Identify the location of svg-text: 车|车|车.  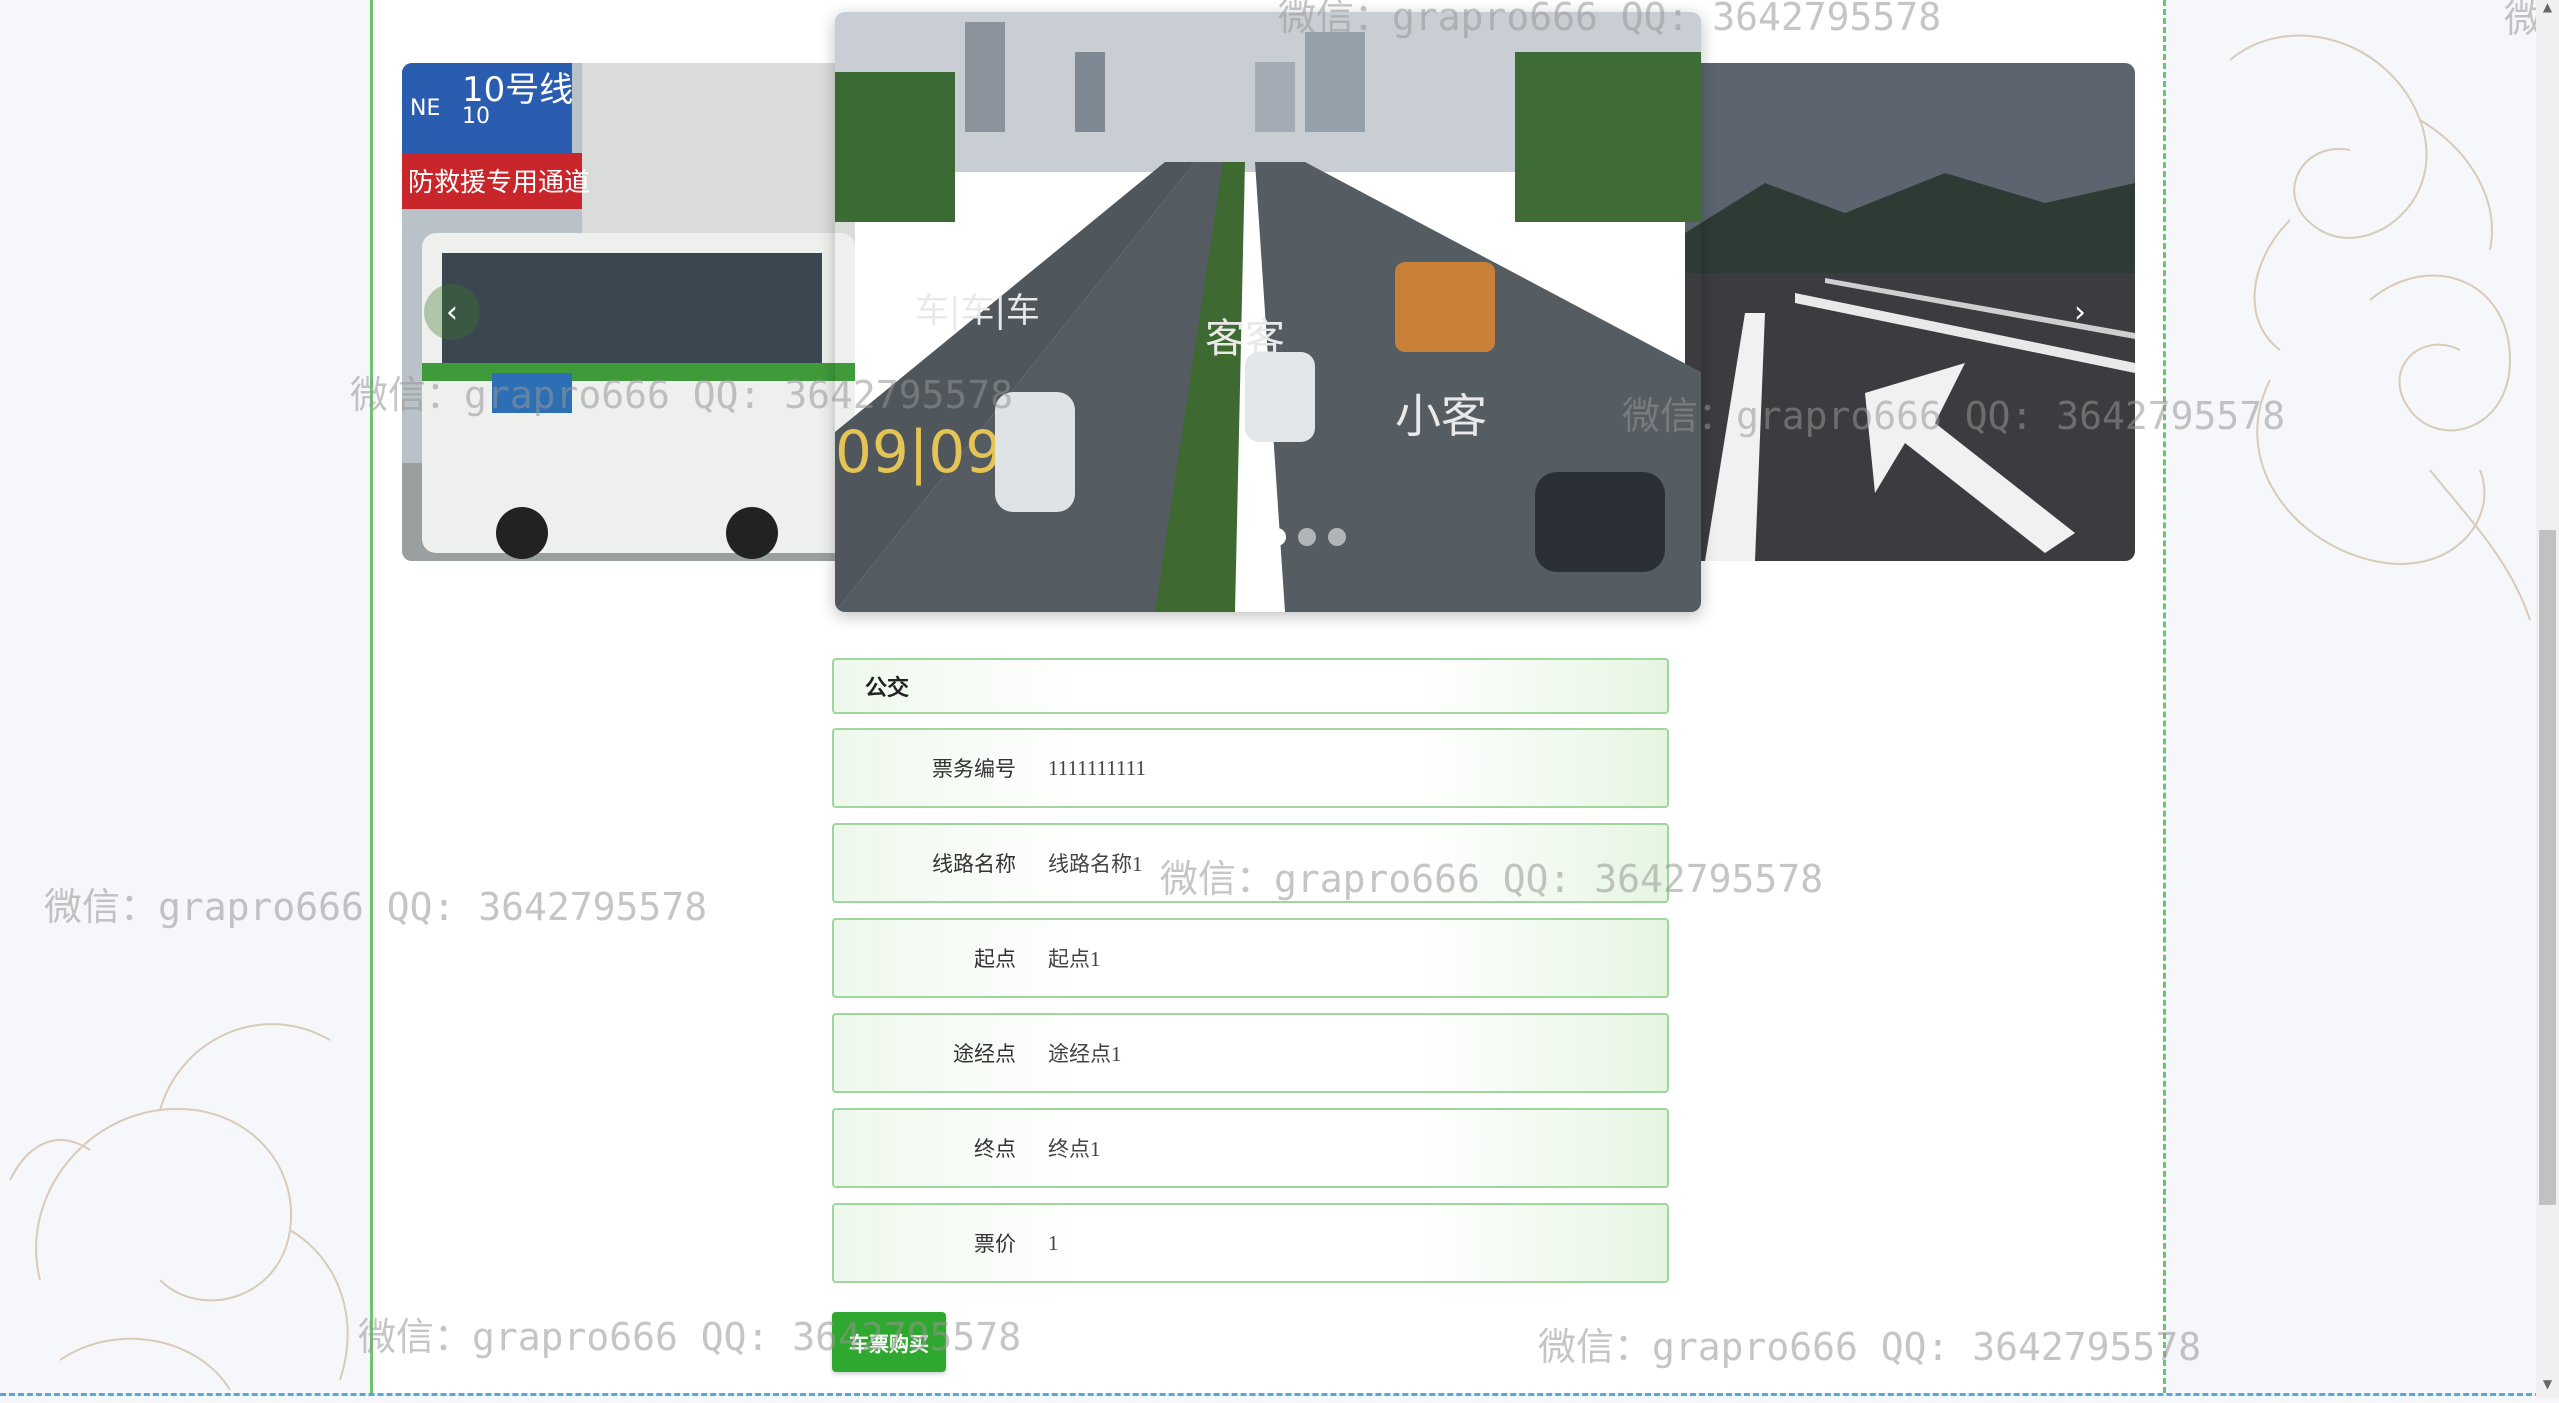
(977, 311).